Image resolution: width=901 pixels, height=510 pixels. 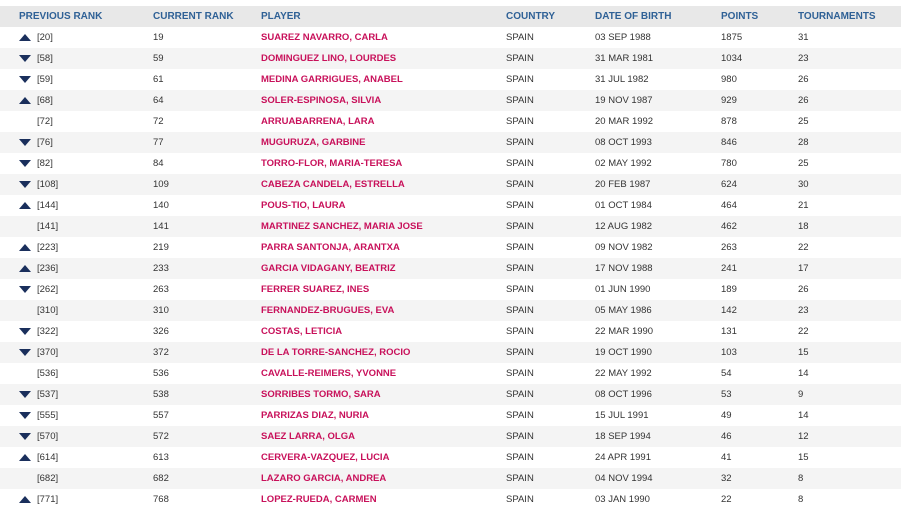 What do you see at coordinates (803, 163) in the screenshot?
I see `tournaments-cell: 25` at bounding box center [803, 163].